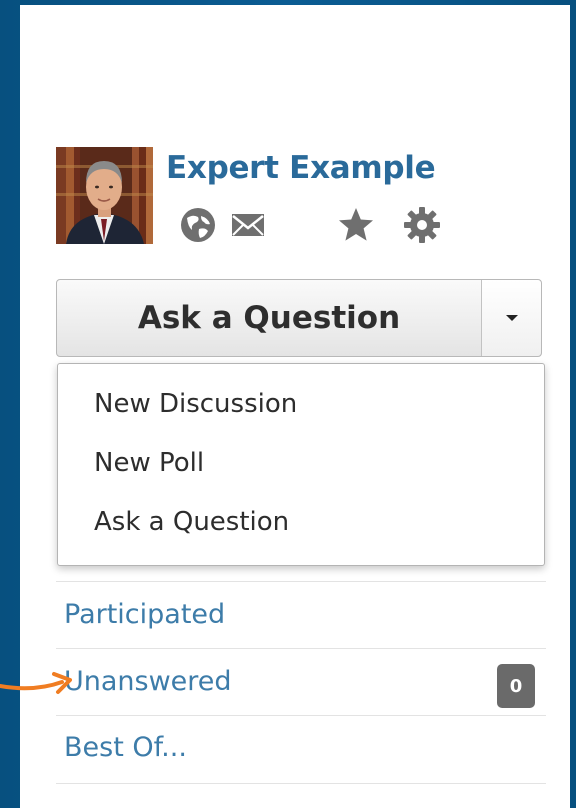 The width and height of the screenshot is (576, 808). I want to click on unanswered-count-badge: 0, so click(516, 686).